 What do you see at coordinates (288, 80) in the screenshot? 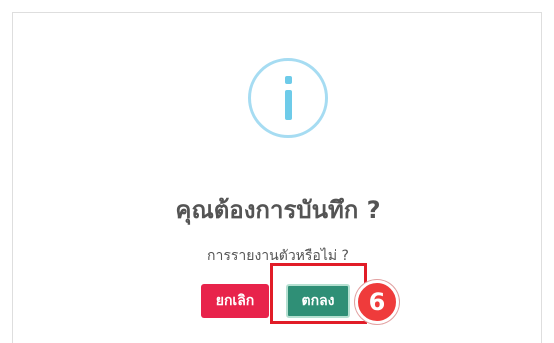
I see `info-icon-dot` at bounding box center [288, 80].